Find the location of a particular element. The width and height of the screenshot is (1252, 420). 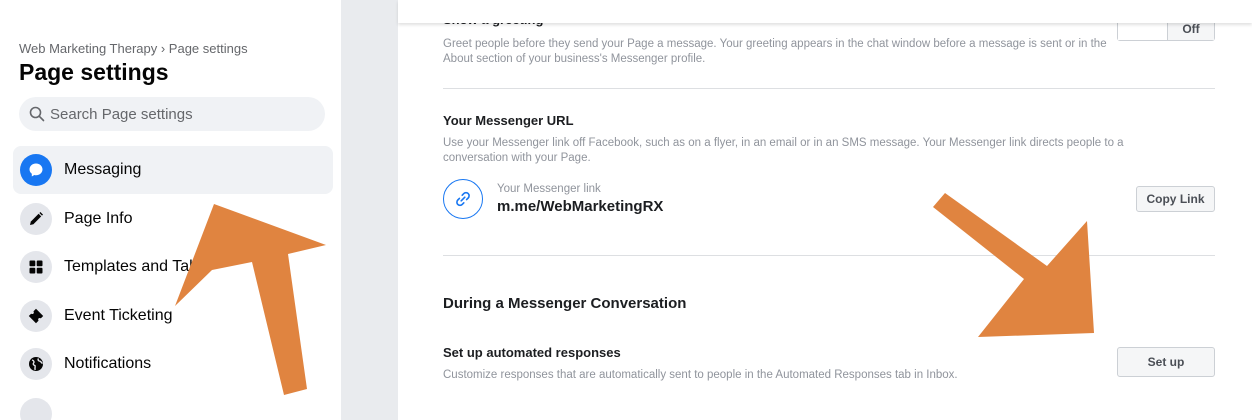

sidebar-item-event-ticketing: Event Ticketing is located at coordinates (173, 316).